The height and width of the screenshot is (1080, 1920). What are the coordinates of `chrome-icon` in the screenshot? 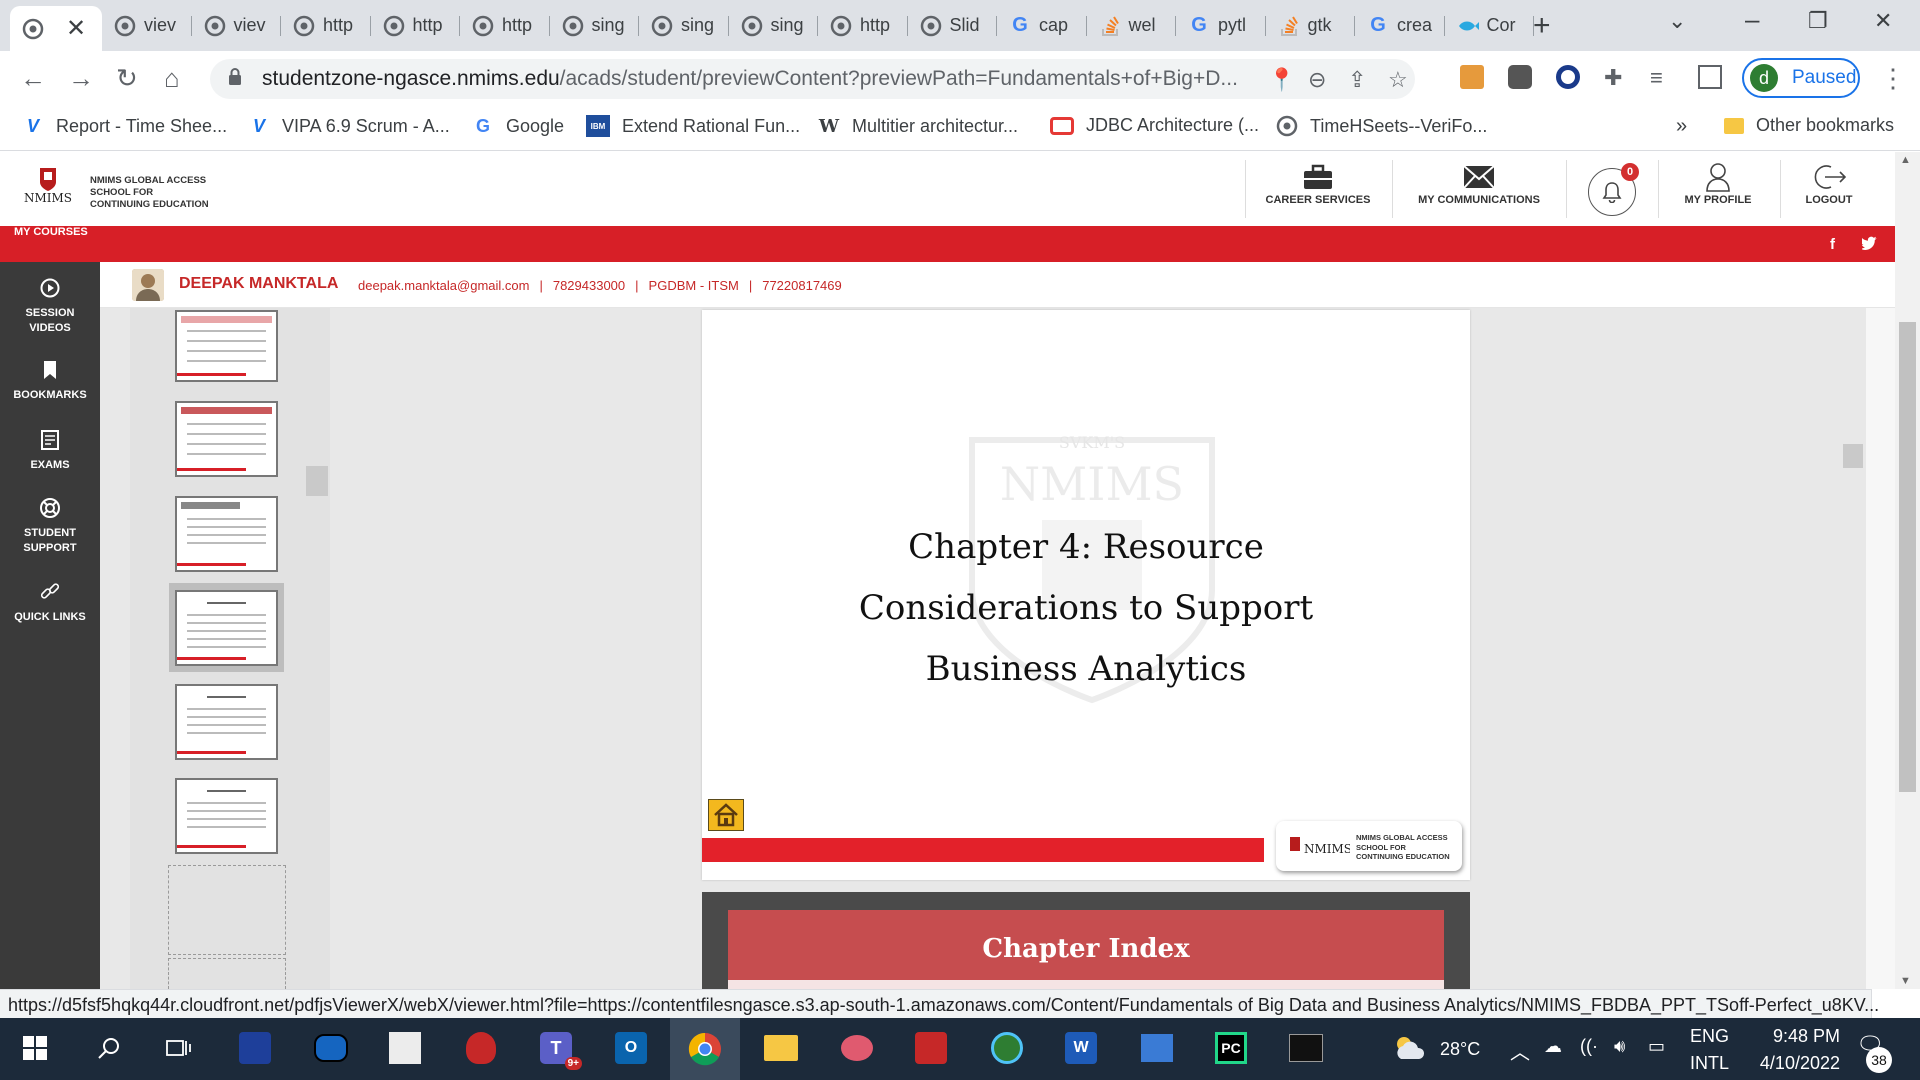 It's located at (705, 1049).